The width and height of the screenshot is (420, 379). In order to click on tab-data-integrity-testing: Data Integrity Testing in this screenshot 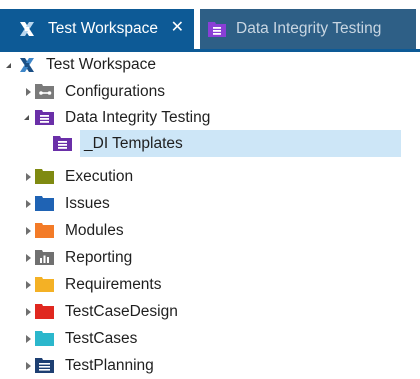, I will do `click(308, 29)`.